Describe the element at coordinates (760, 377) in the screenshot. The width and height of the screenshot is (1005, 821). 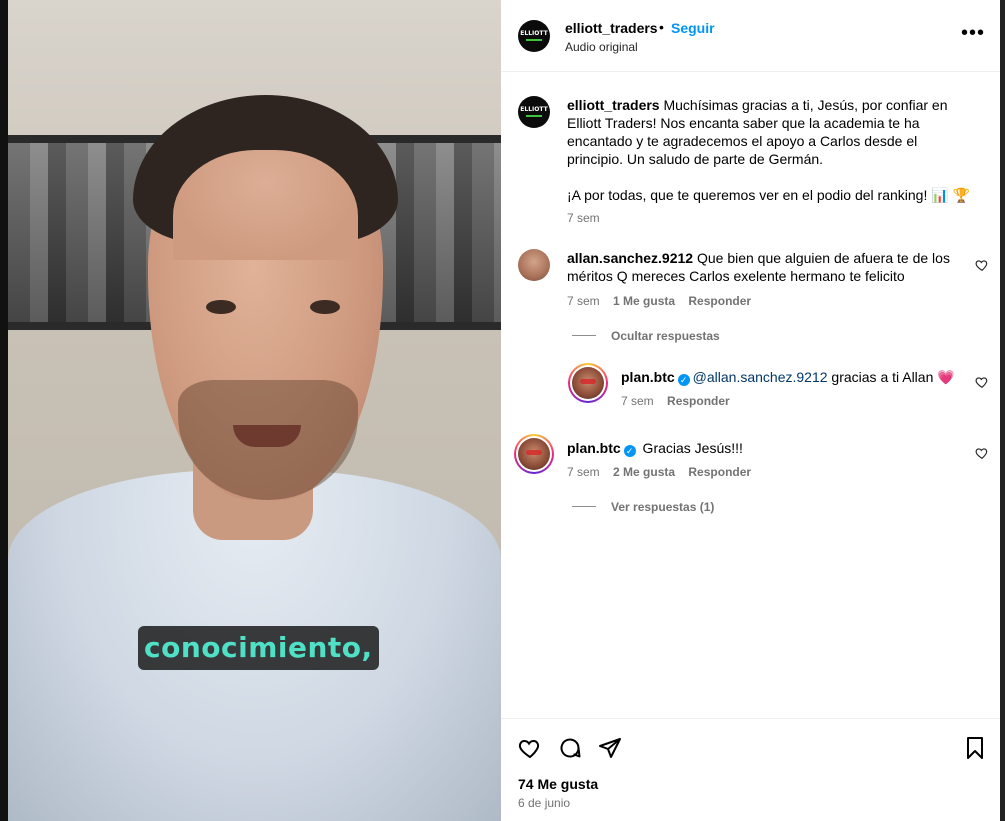
I see `reply-mention: @allan.sanchez.9212` at that location.